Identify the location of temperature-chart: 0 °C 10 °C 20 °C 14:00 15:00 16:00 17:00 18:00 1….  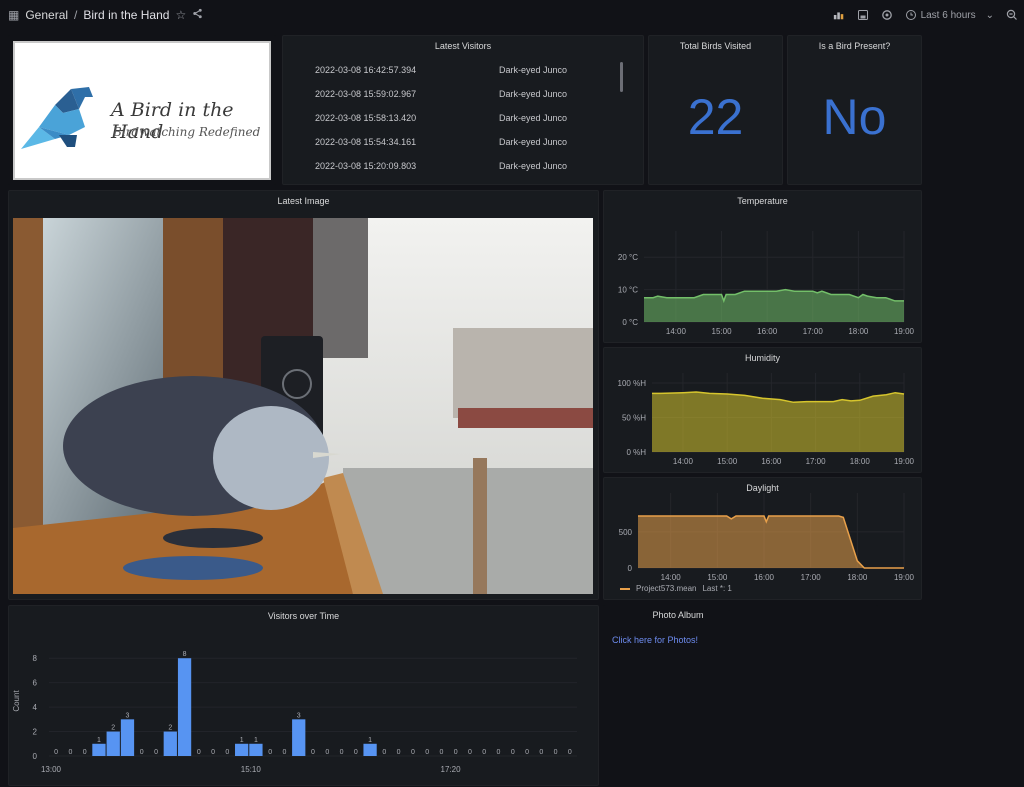
(766, 283).